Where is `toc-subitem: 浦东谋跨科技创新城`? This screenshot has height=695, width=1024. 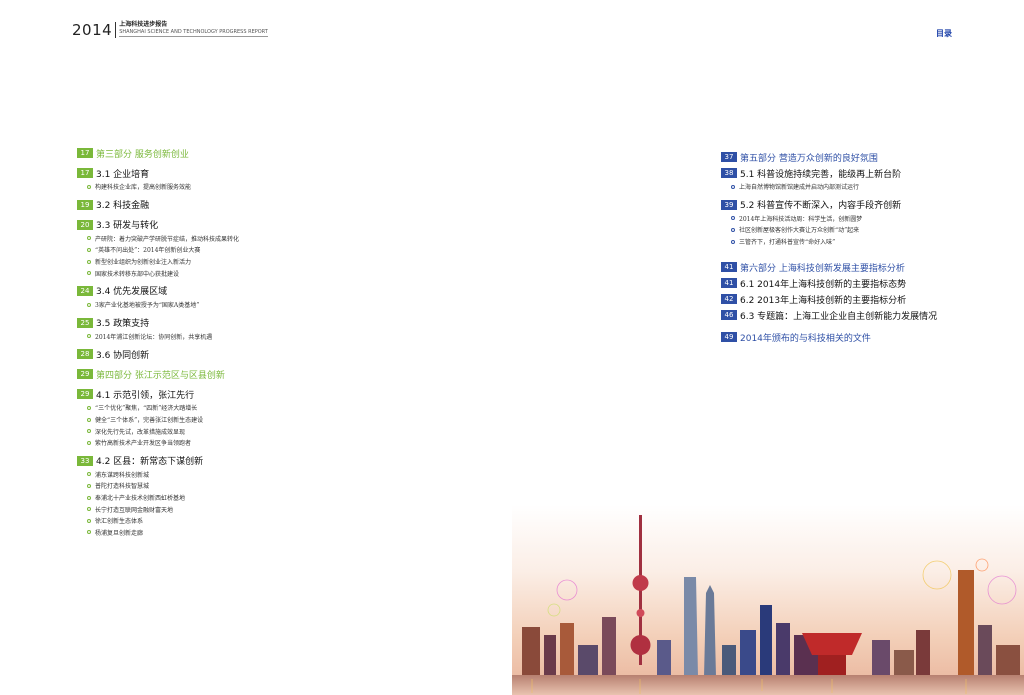
toc-subitem: 浦东谋跨科技创新城 is located at coordinates (237, 475).